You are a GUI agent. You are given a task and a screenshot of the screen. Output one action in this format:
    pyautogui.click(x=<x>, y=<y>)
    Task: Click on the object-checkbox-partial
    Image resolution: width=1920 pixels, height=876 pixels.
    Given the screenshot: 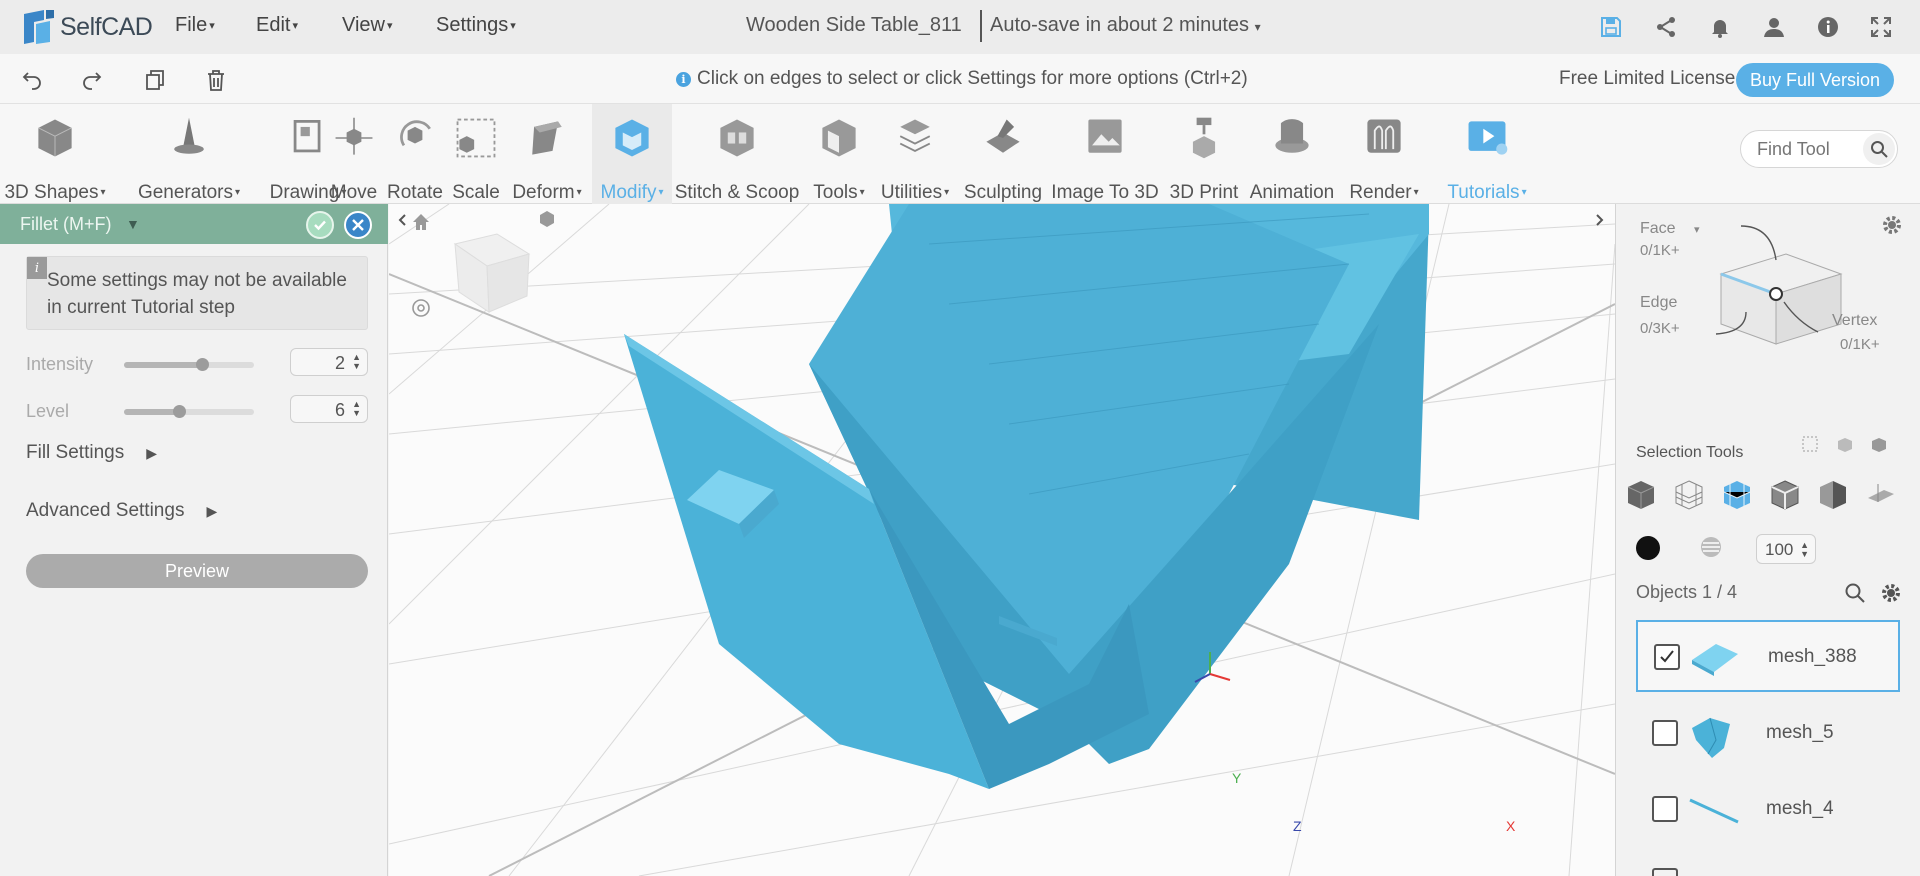 What is the action you would take?
    pyautogui.click(x=1665, y=872)
    